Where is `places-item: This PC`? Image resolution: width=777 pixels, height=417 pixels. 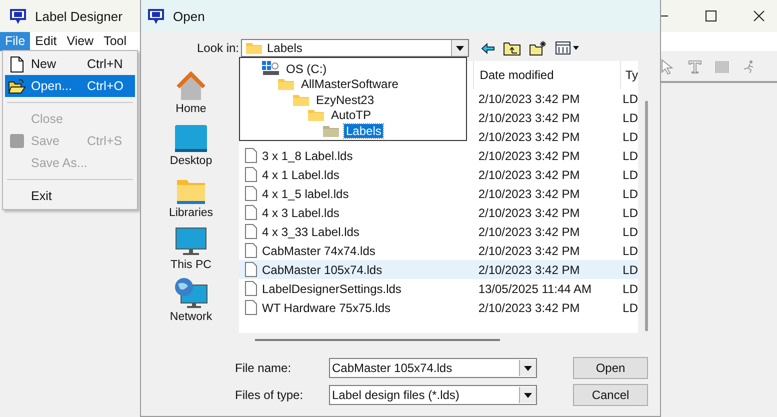
places-item: This PC is located at coordinates (191, 247).